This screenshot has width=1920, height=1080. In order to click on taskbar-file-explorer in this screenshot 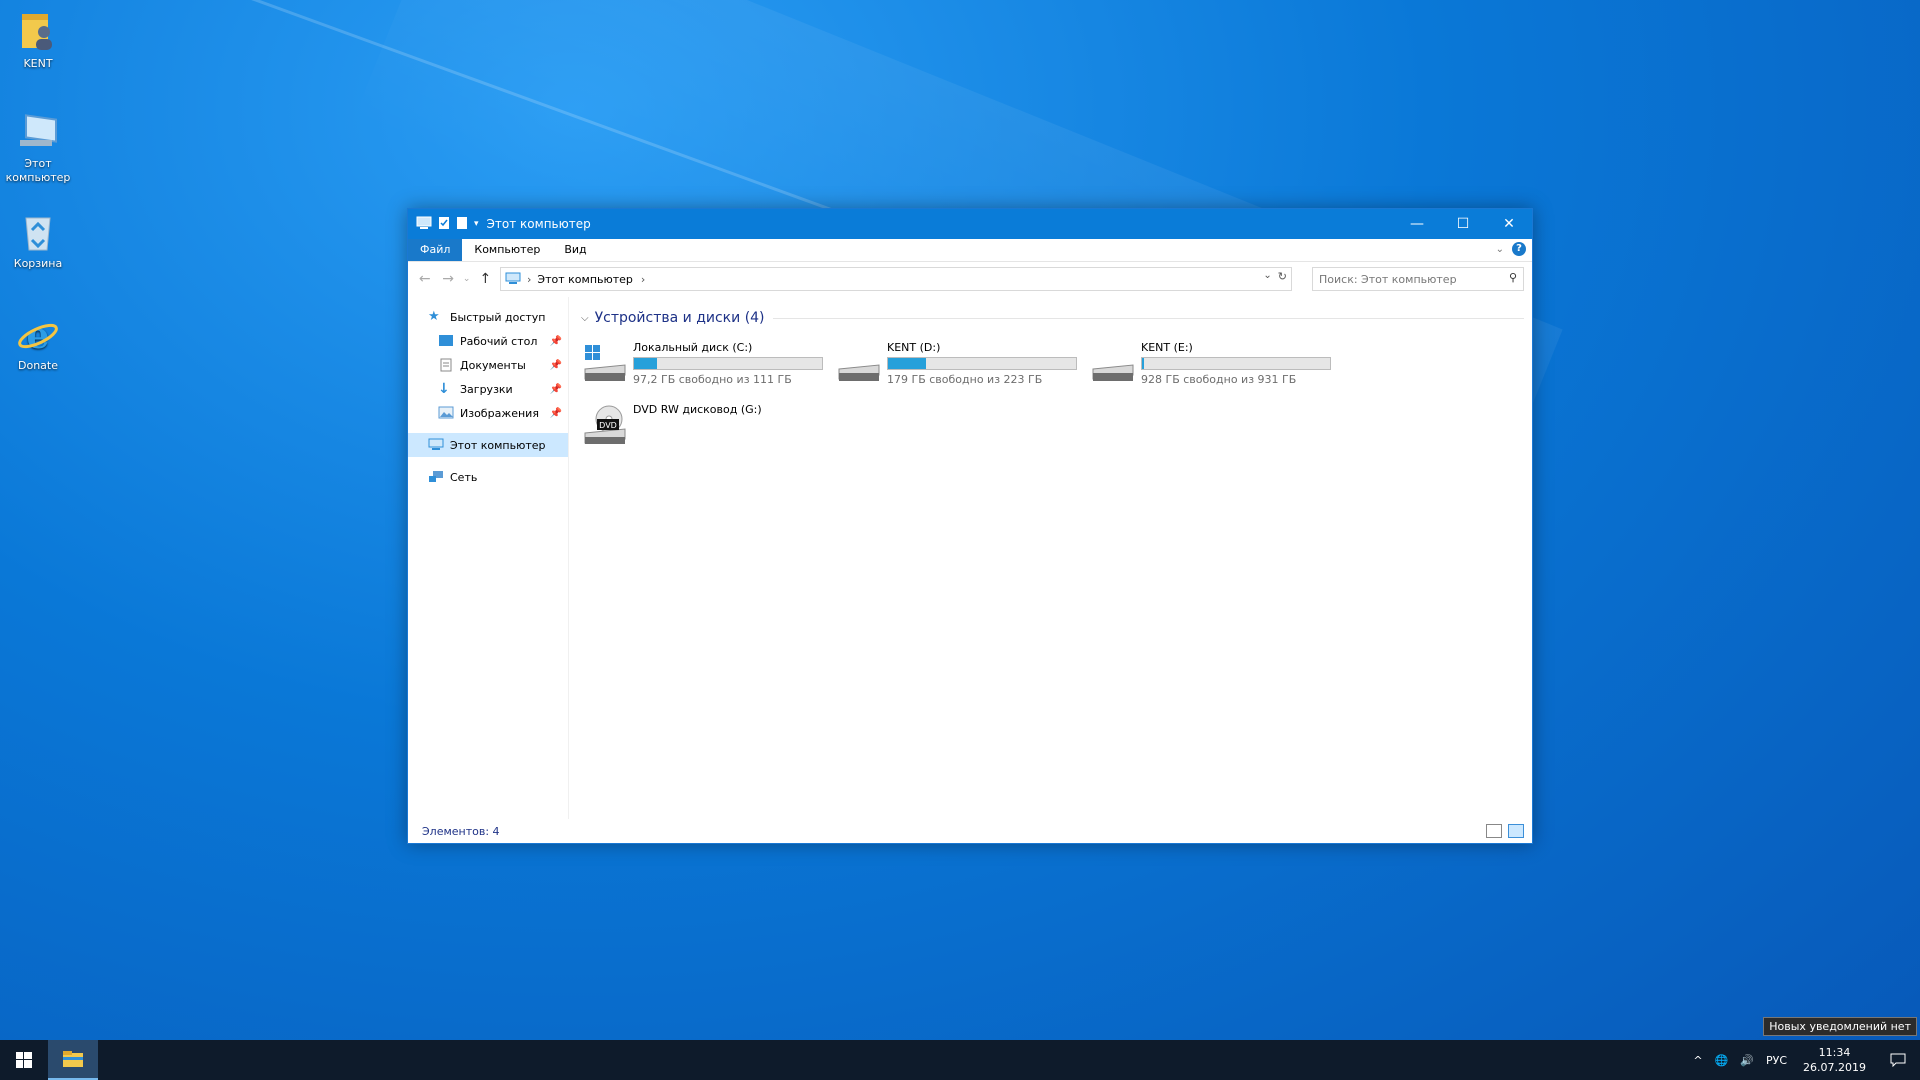, I will do `click(73, 1060)`.